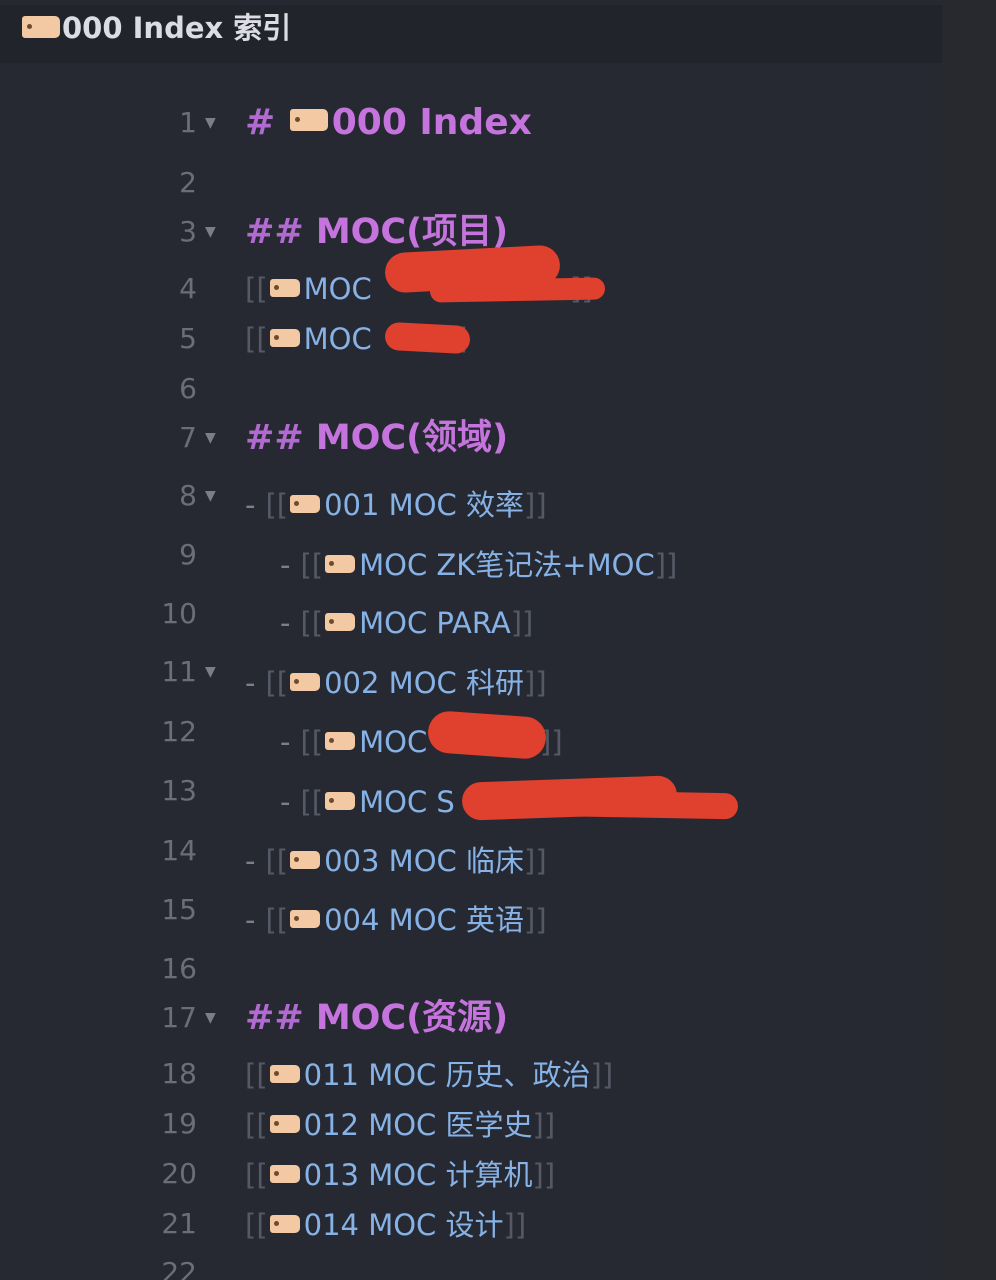  Describe the element at coordinates (435, 623) in the screenshot. I see `link-text: MOC PARA` at that location.